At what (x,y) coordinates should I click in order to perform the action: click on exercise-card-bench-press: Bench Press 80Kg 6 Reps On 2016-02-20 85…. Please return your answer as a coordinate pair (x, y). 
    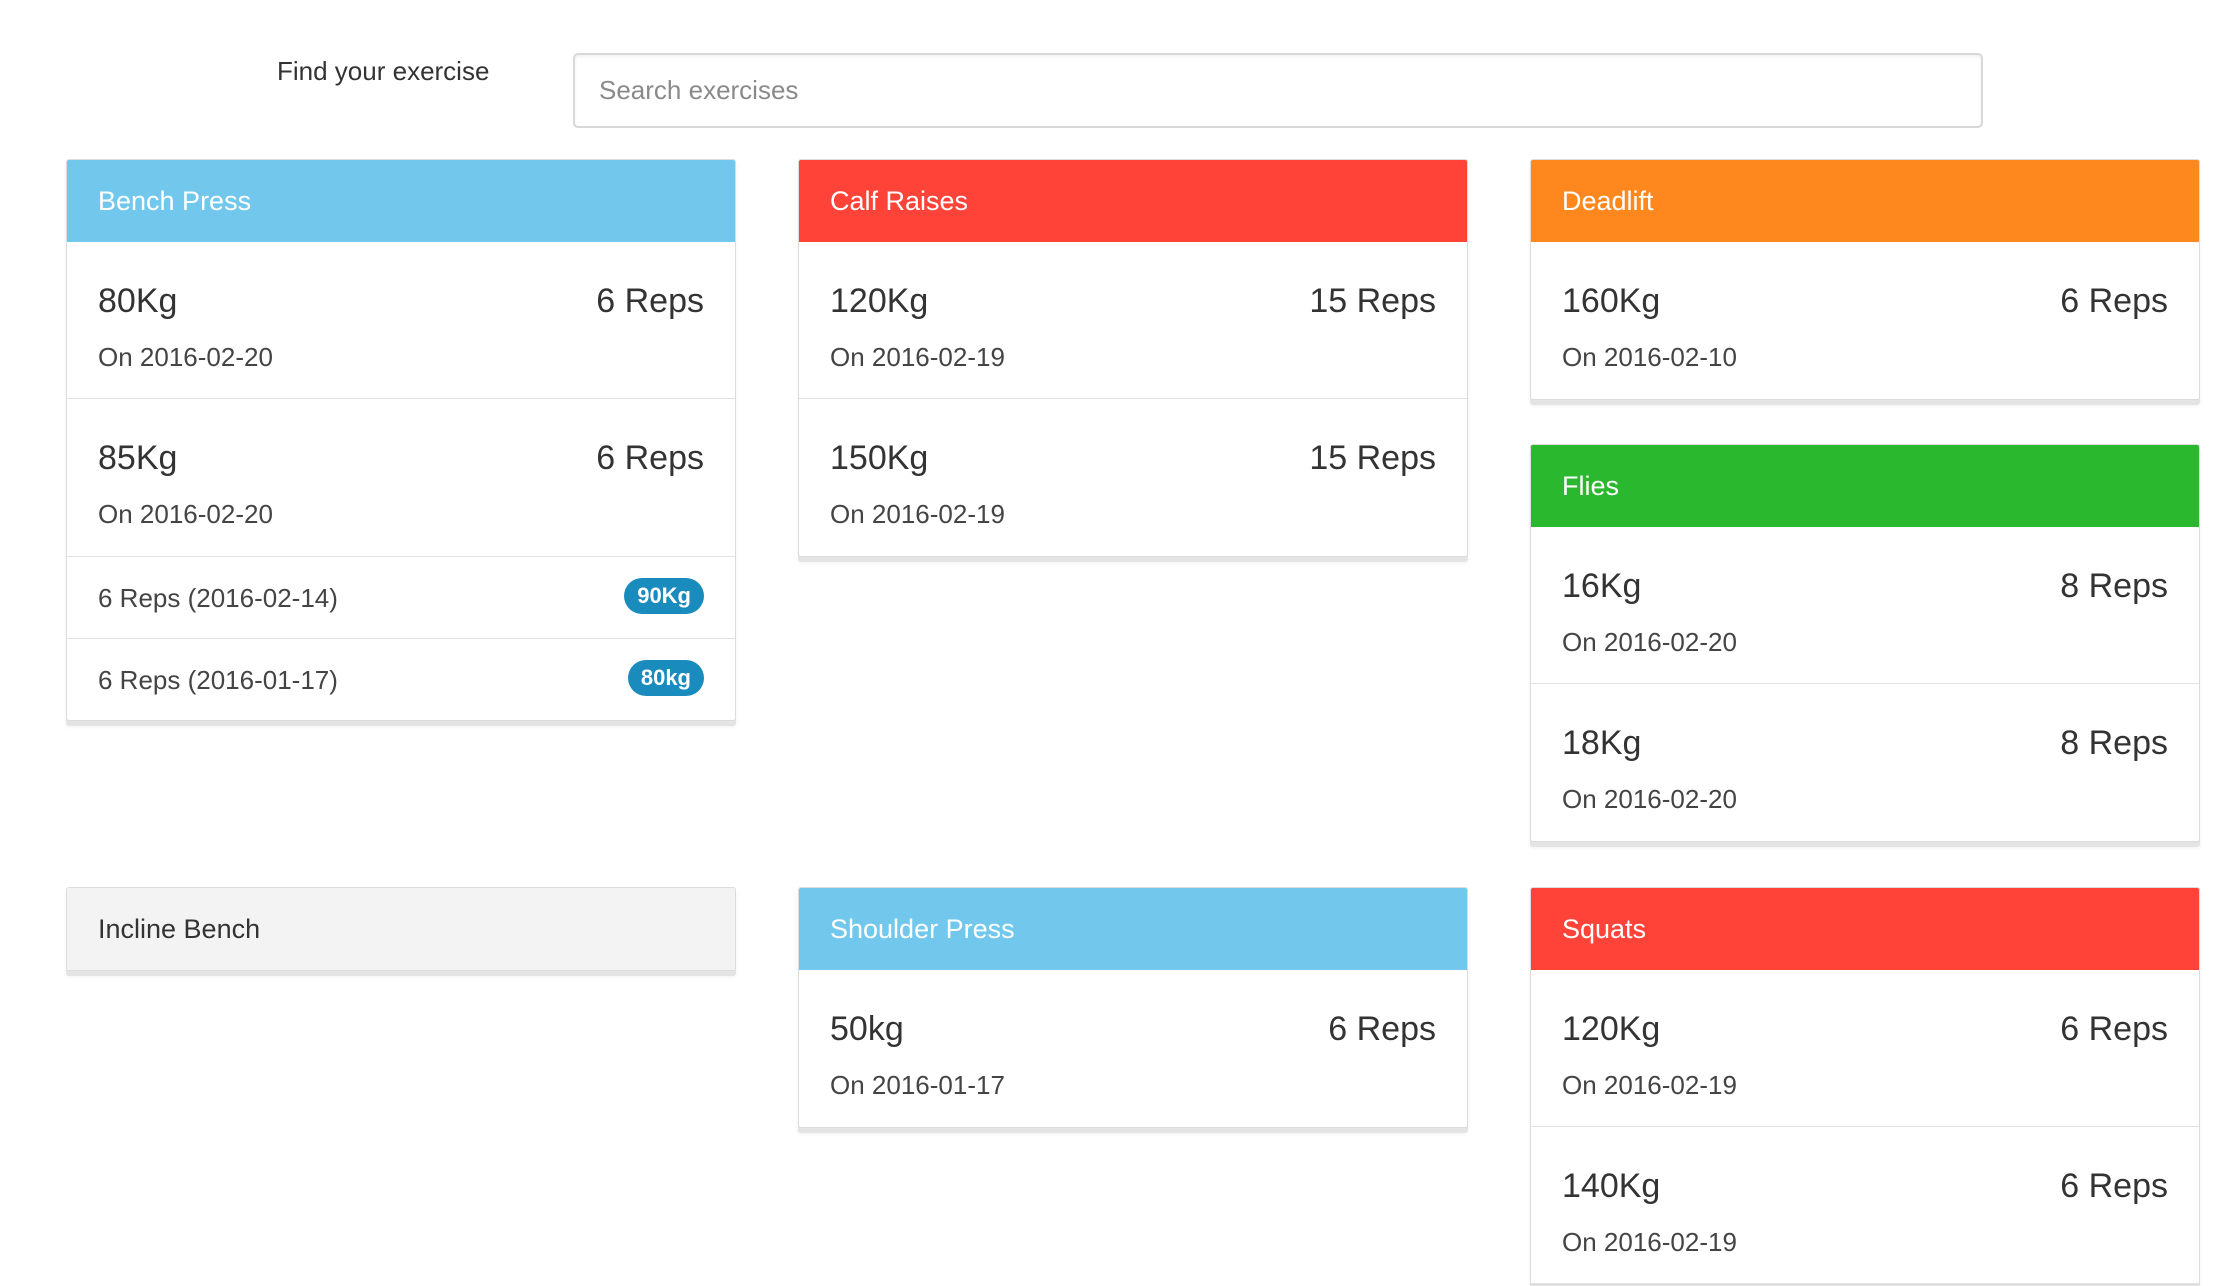
    Looking at the image, I should click on (401, 440).